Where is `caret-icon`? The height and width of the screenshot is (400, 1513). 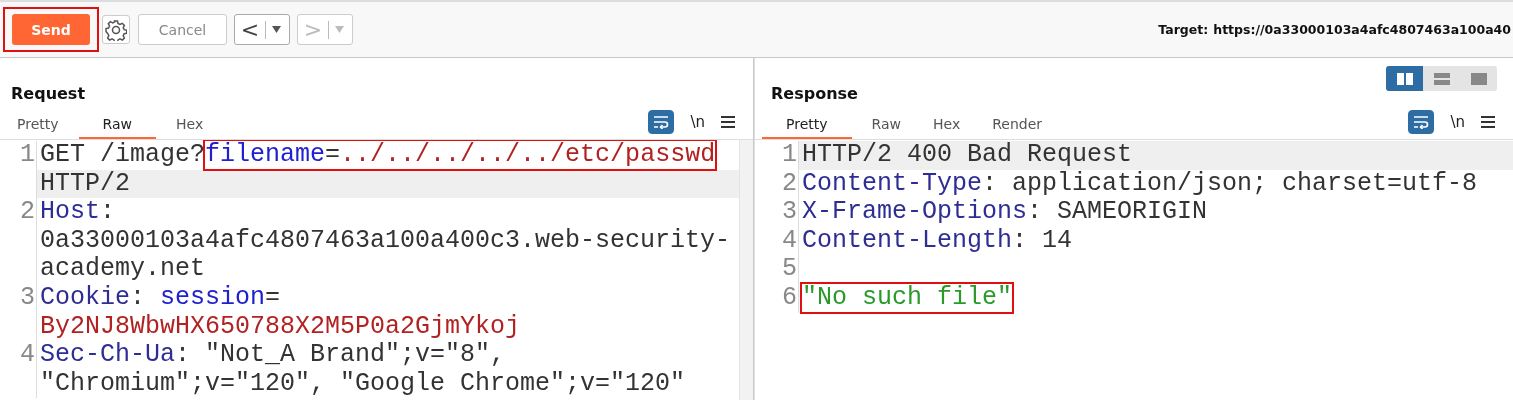
caret-icon is located at coordinates (276, 29).